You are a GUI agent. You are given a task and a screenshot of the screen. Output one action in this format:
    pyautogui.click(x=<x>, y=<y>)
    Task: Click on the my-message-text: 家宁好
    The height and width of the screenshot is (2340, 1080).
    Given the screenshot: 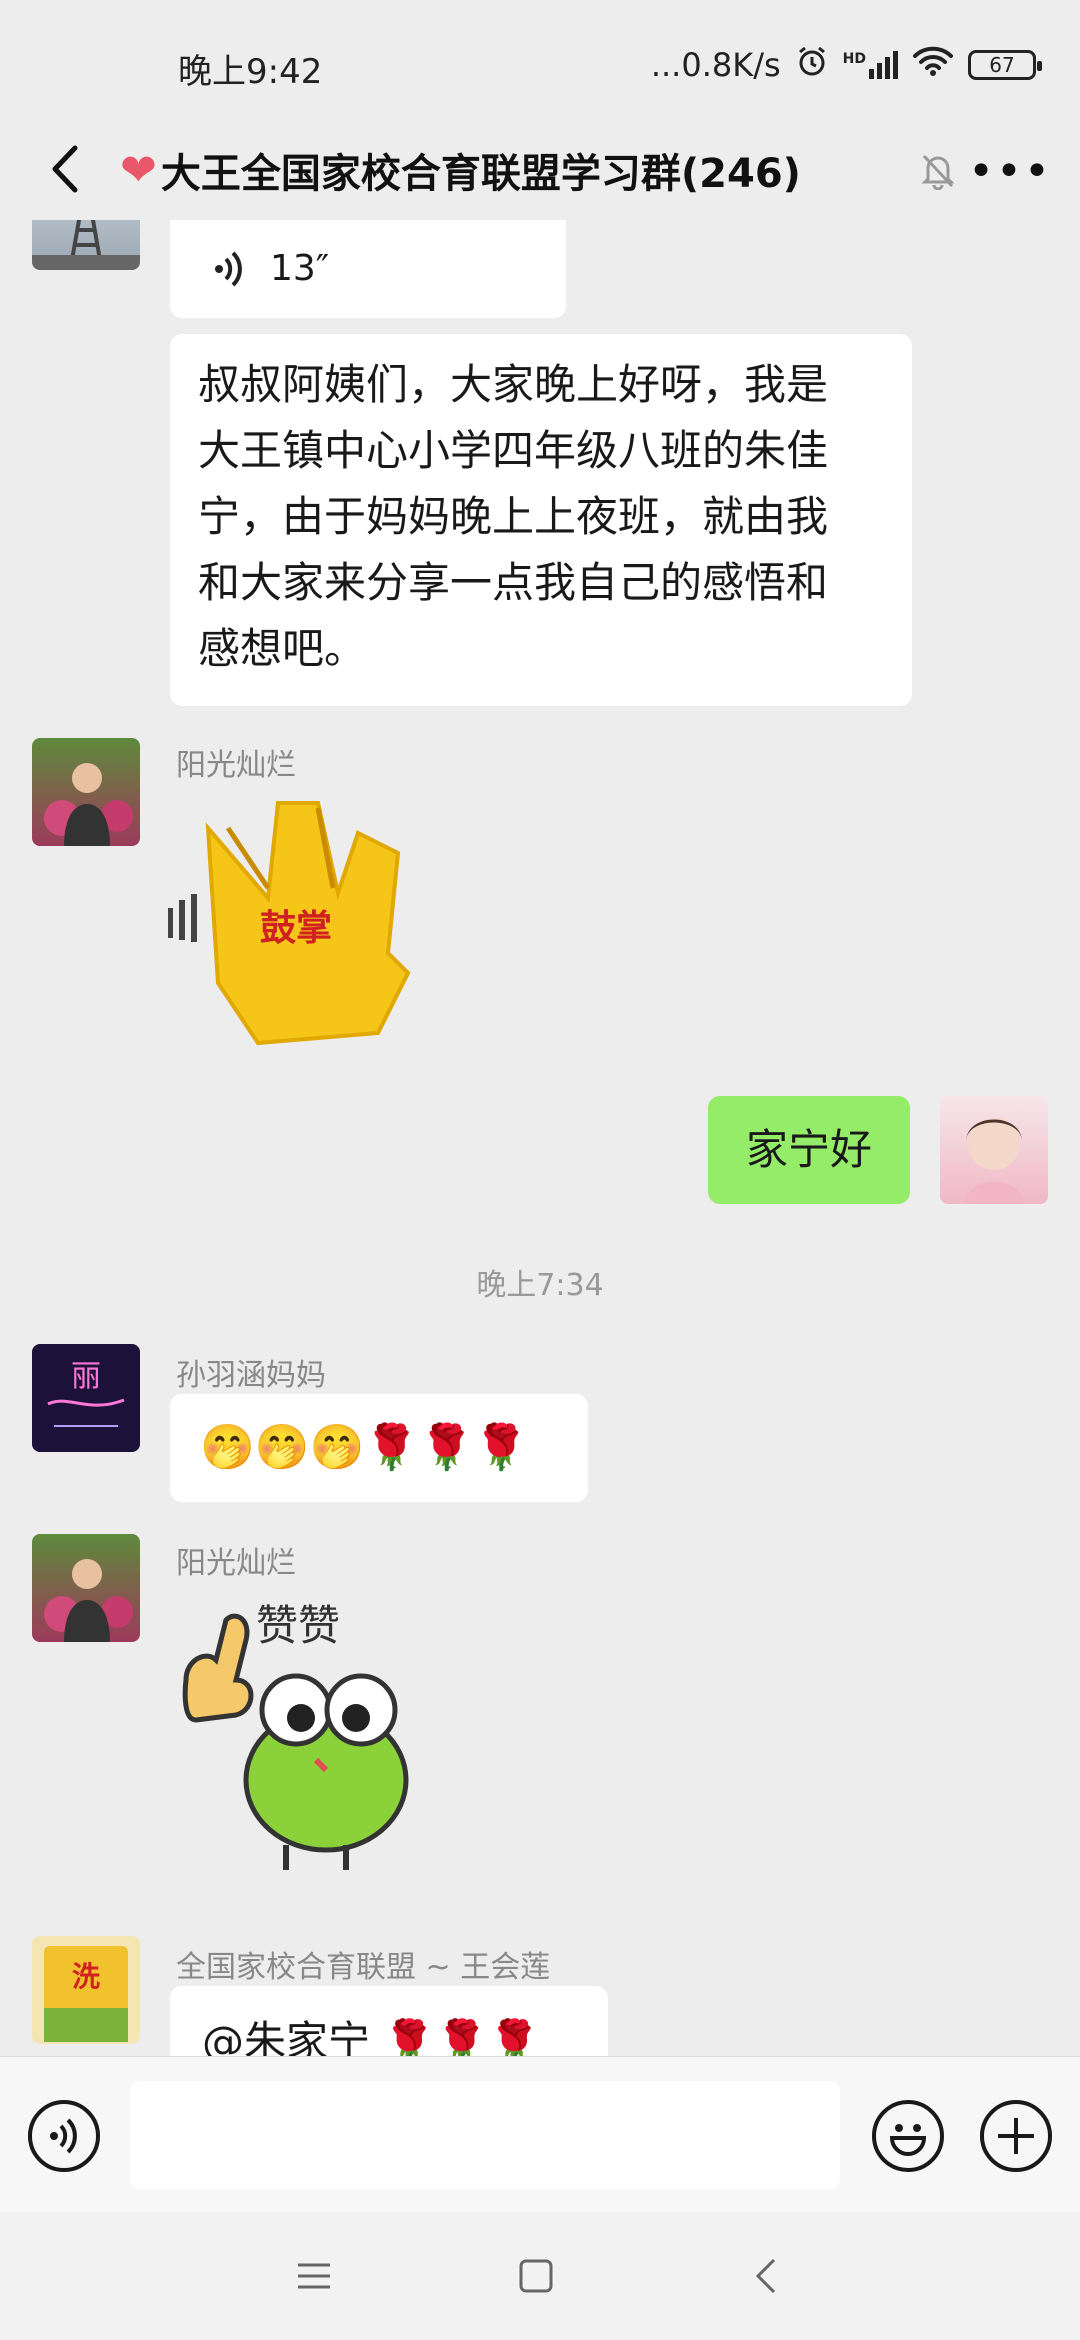 What is the action you would take?
    pyautogui.click(x=808, y=1149)
    